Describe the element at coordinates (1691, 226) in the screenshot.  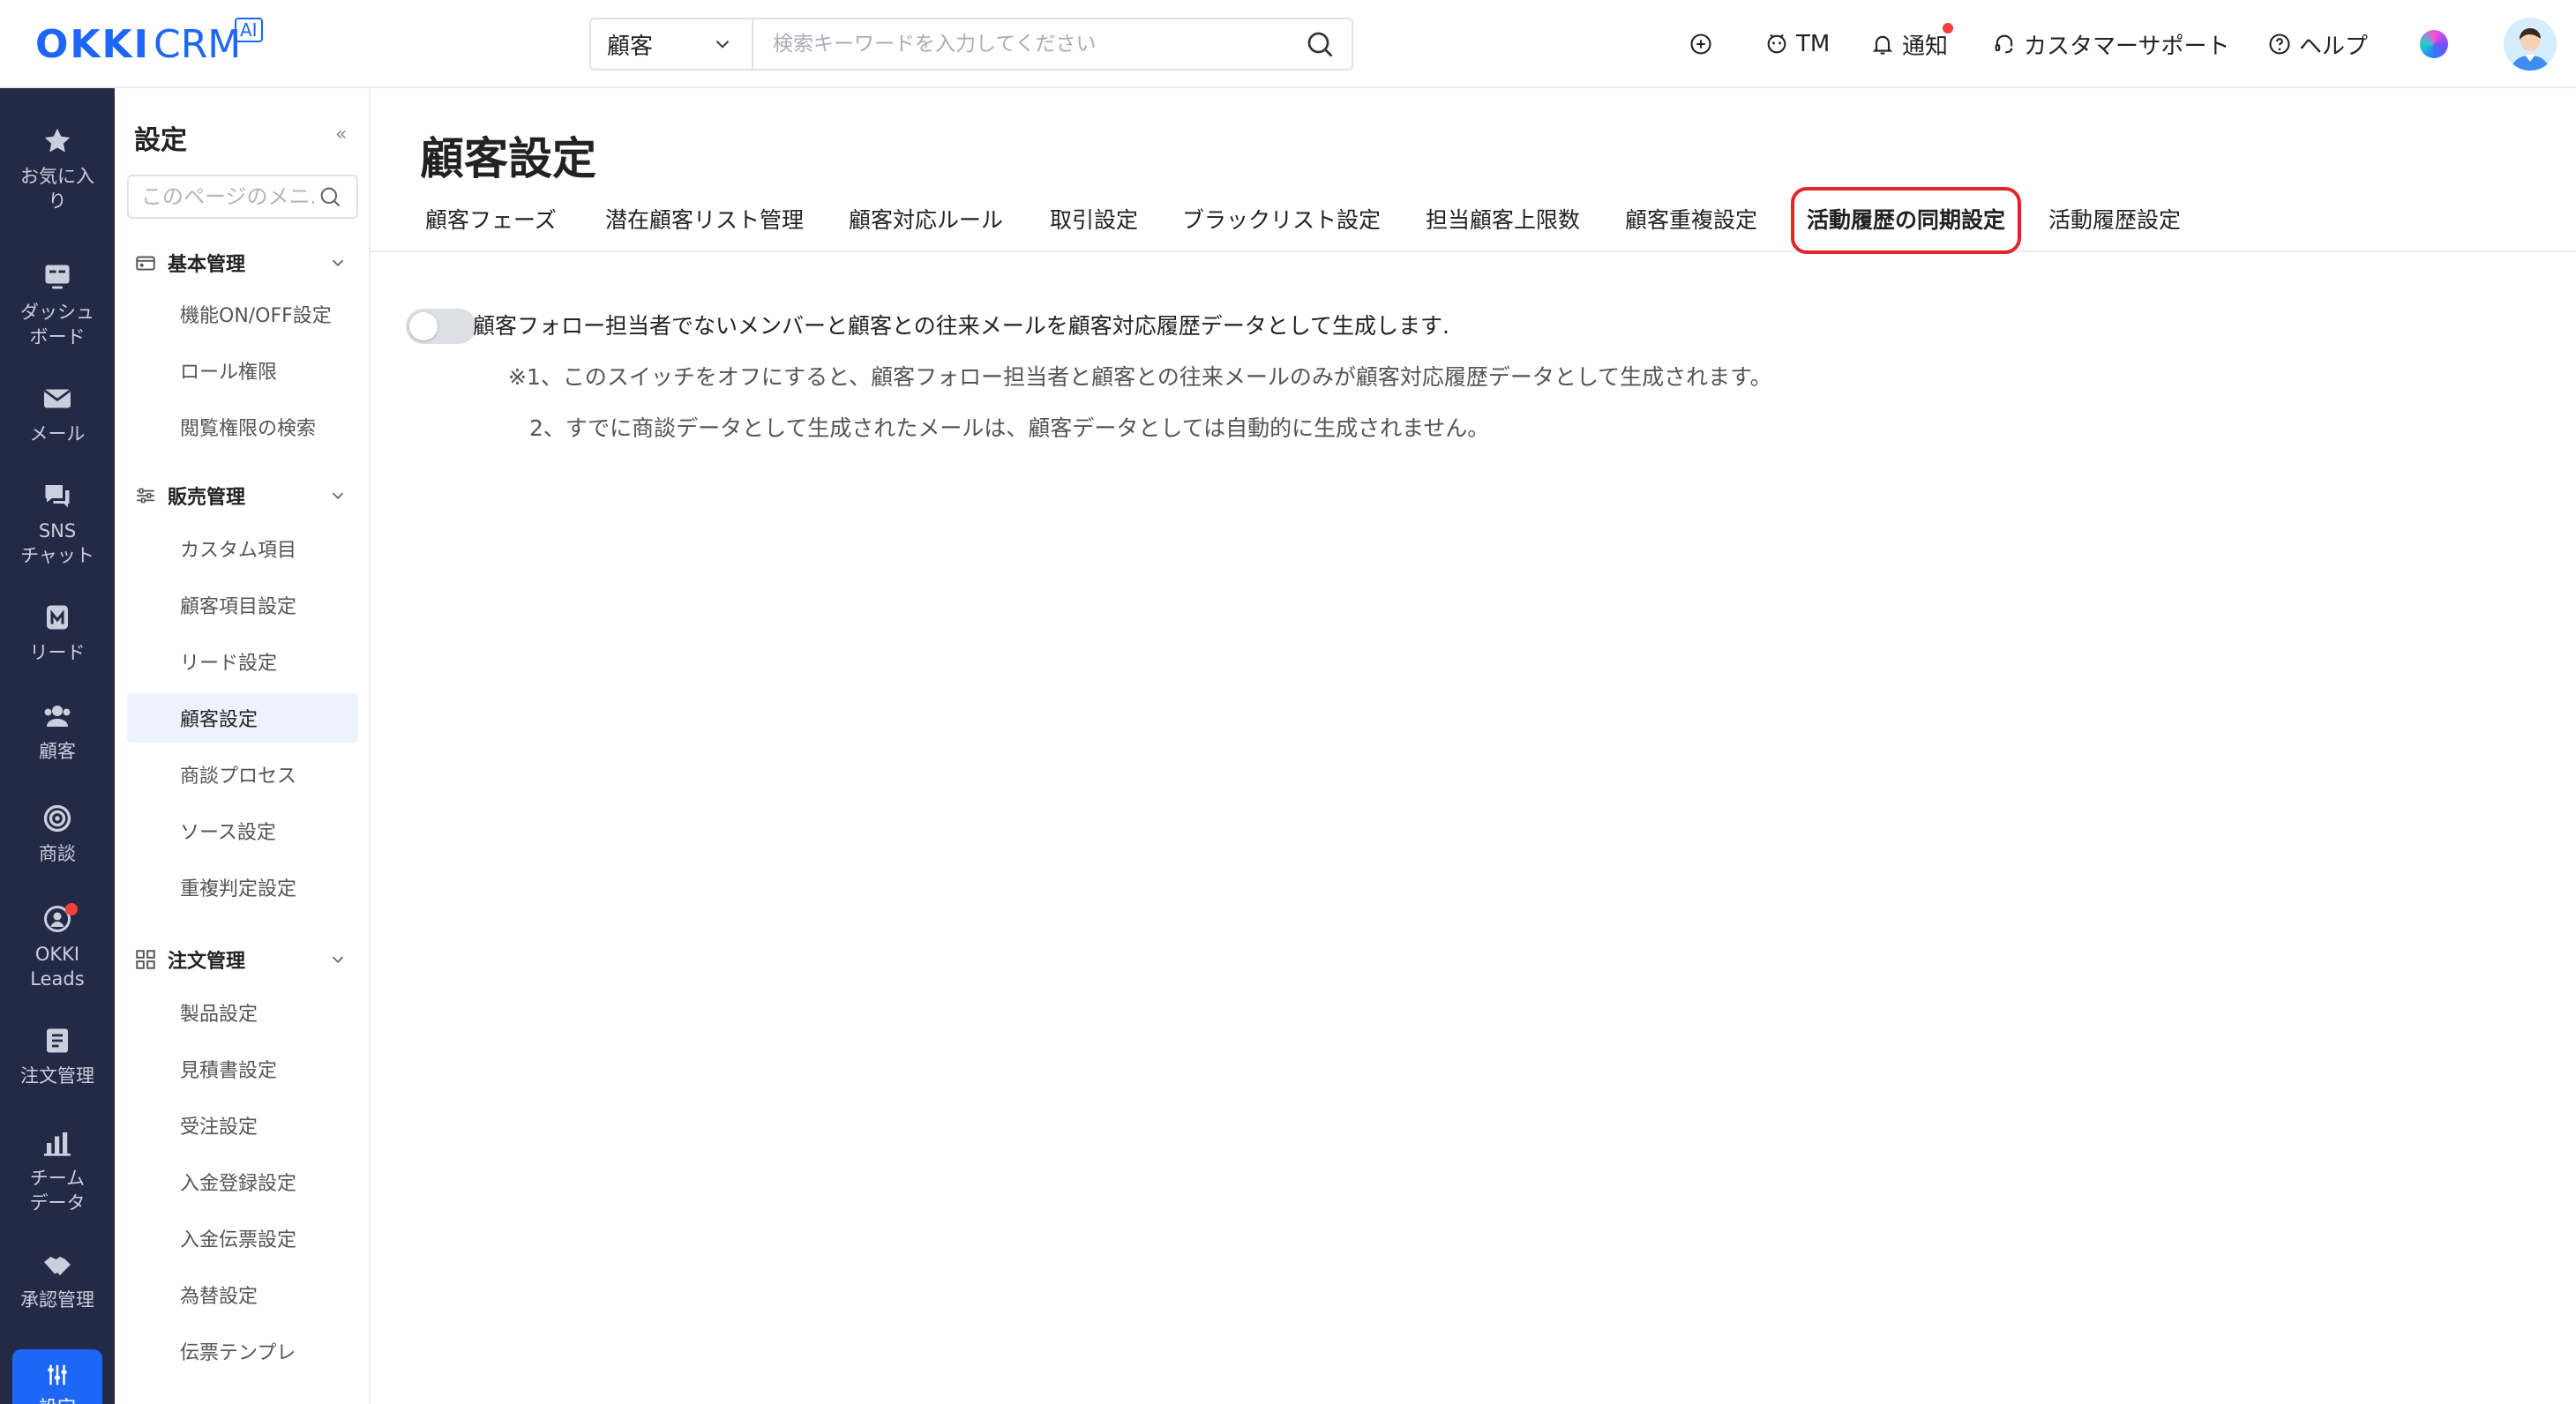
I see `tab-customer-duplicate: 顧客重複設定` at that location.